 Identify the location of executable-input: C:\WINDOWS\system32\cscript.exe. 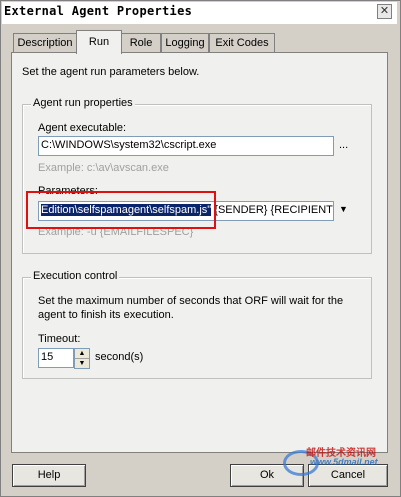
(186, 146).